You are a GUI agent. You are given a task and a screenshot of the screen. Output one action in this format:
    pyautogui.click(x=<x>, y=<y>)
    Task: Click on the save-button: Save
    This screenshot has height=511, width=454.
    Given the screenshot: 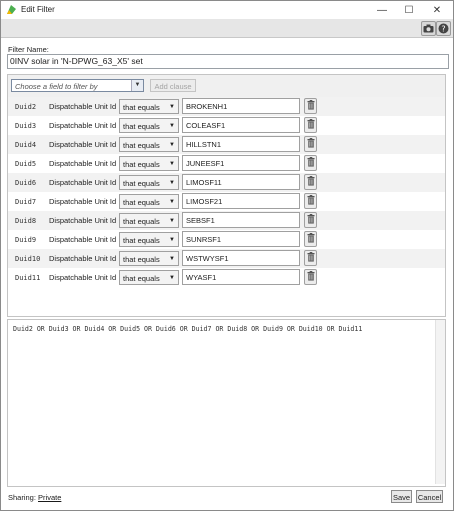 What is the action you would take?
    pyautogui.click(x=401, y=496)
    